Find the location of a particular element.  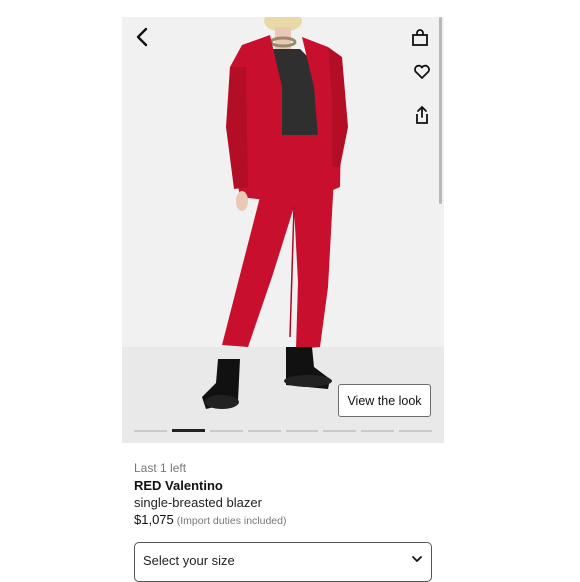

size-select: Select your size is located at coordinates (283, 562).